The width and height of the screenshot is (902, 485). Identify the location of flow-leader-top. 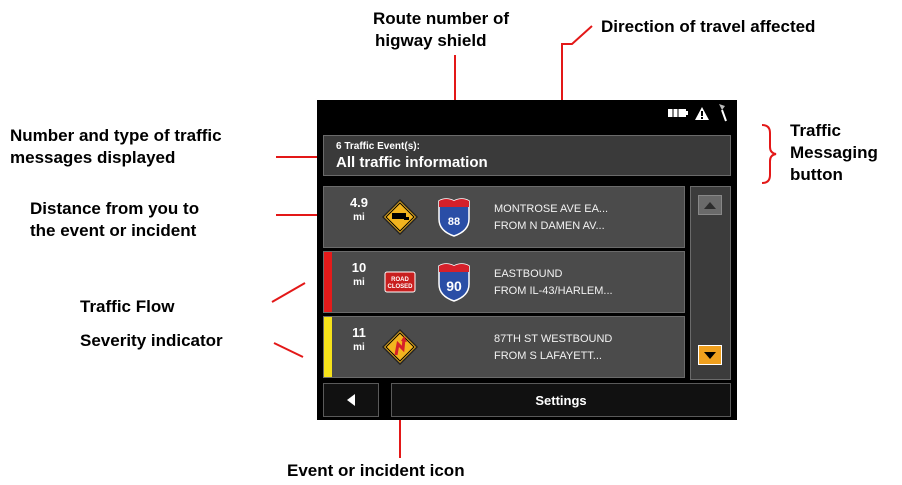
(288, 292).